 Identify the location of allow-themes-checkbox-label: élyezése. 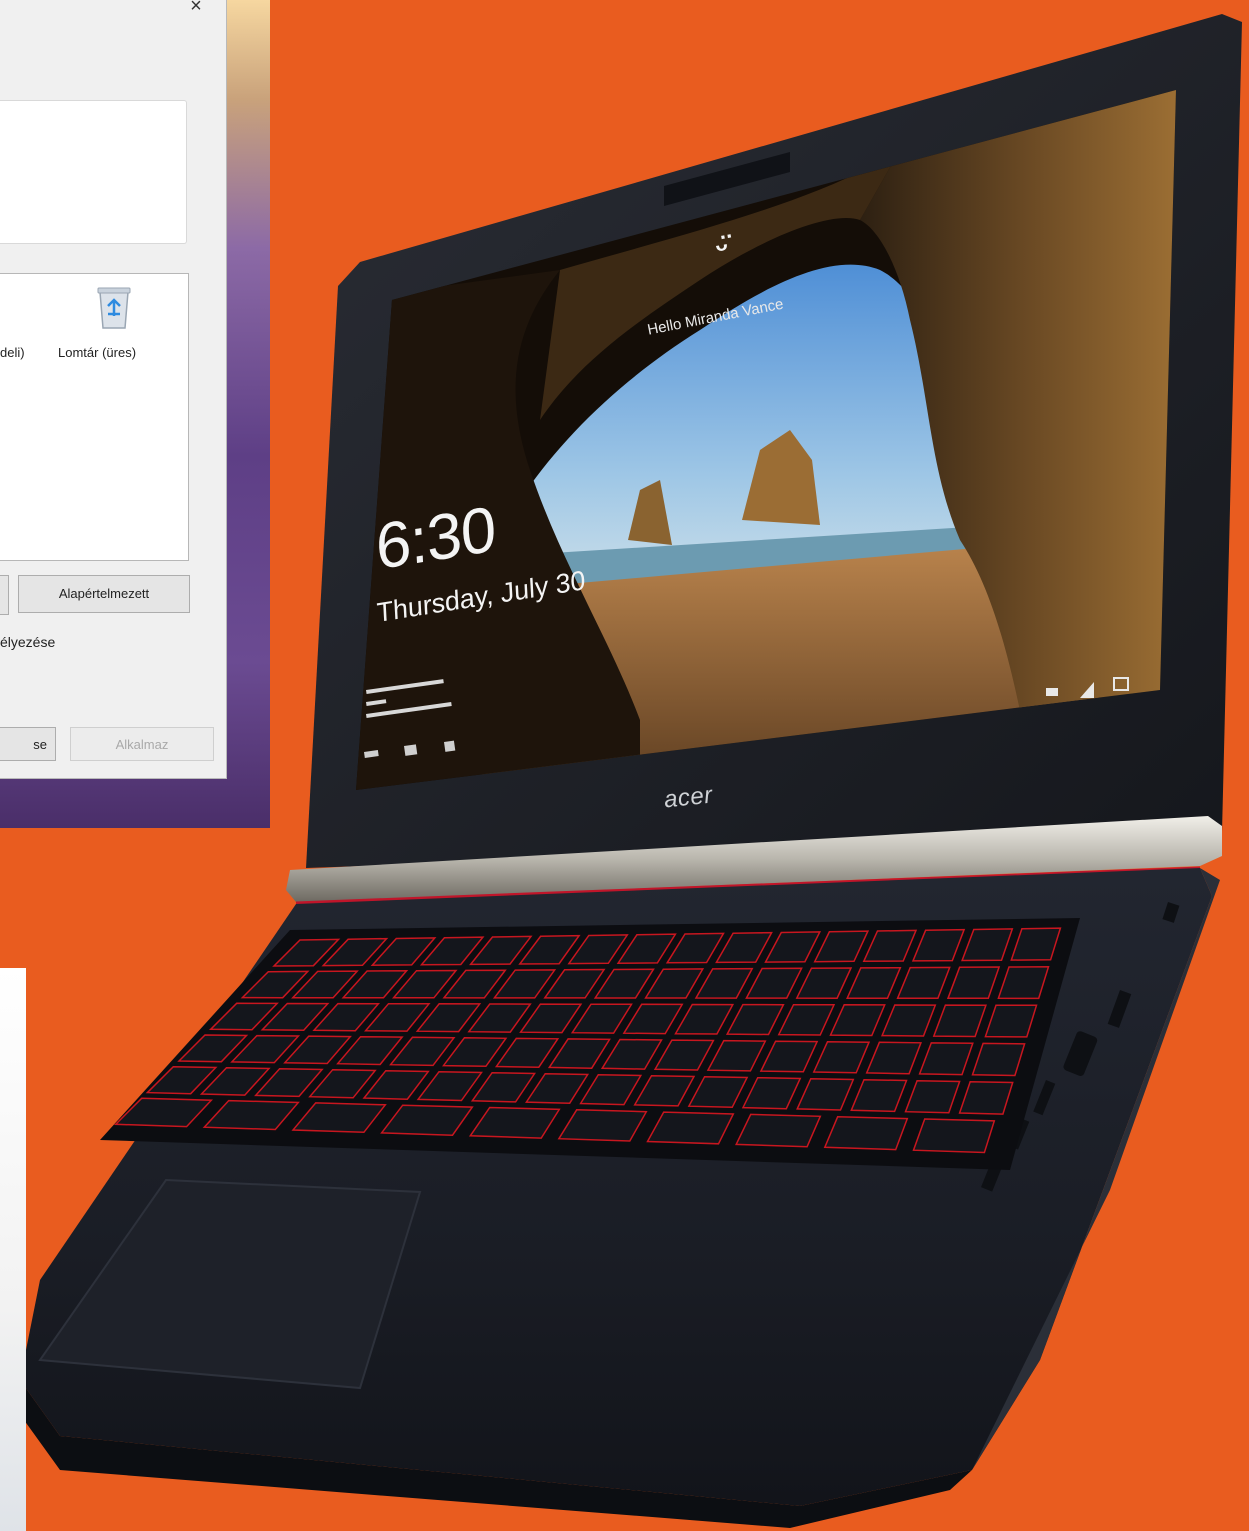
(28, 642).